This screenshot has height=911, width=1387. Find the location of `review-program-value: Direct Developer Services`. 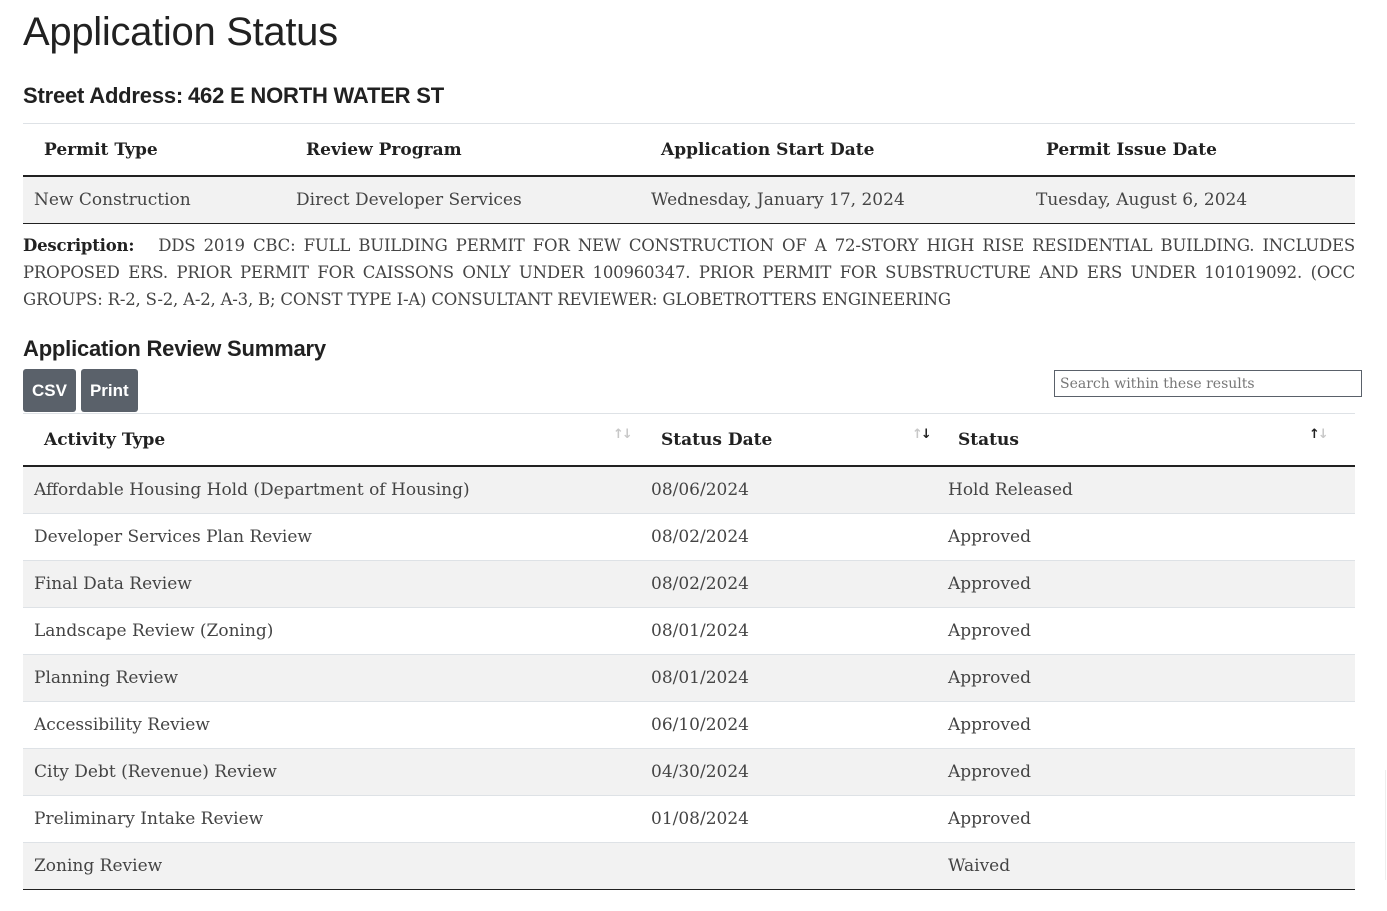

review-program-value: Direct Developer Services is located at coordinates (462, 200).